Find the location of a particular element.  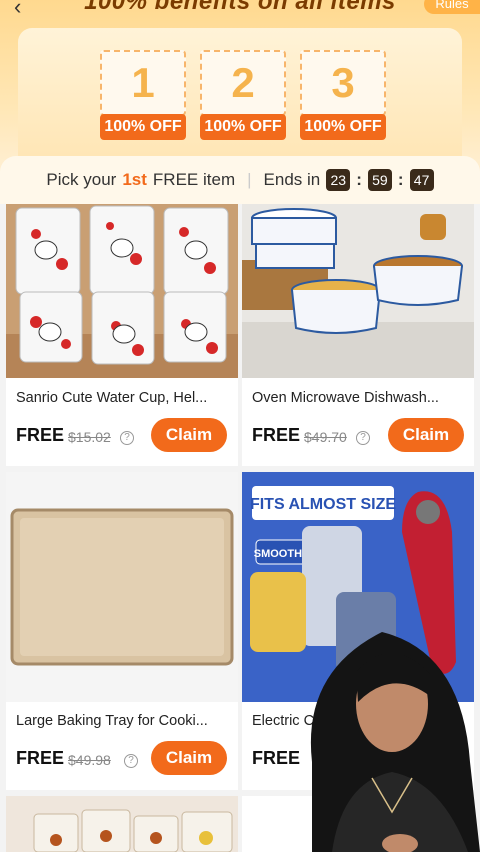

rules-button: Rules is located at coordinates (452, 7).